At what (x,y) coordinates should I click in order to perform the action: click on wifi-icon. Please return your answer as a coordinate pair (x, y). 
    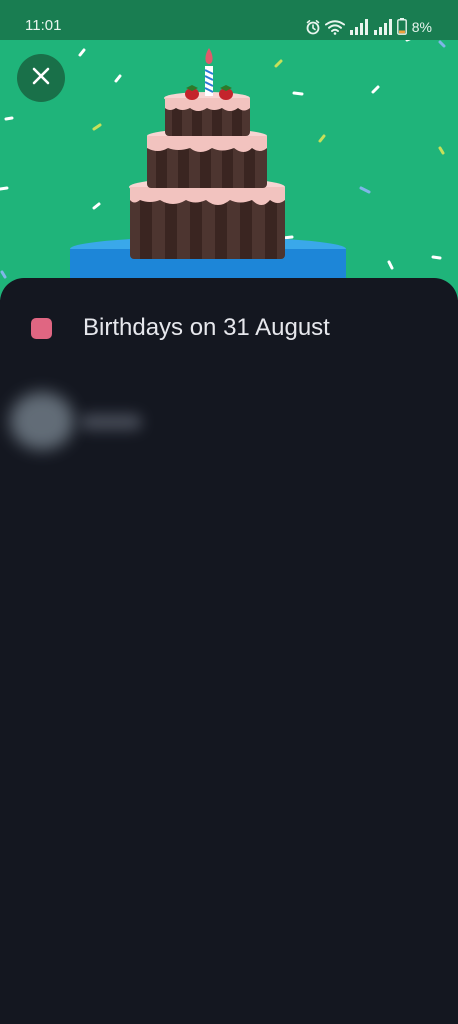
    Looking at the image, I should click on (334, 27).